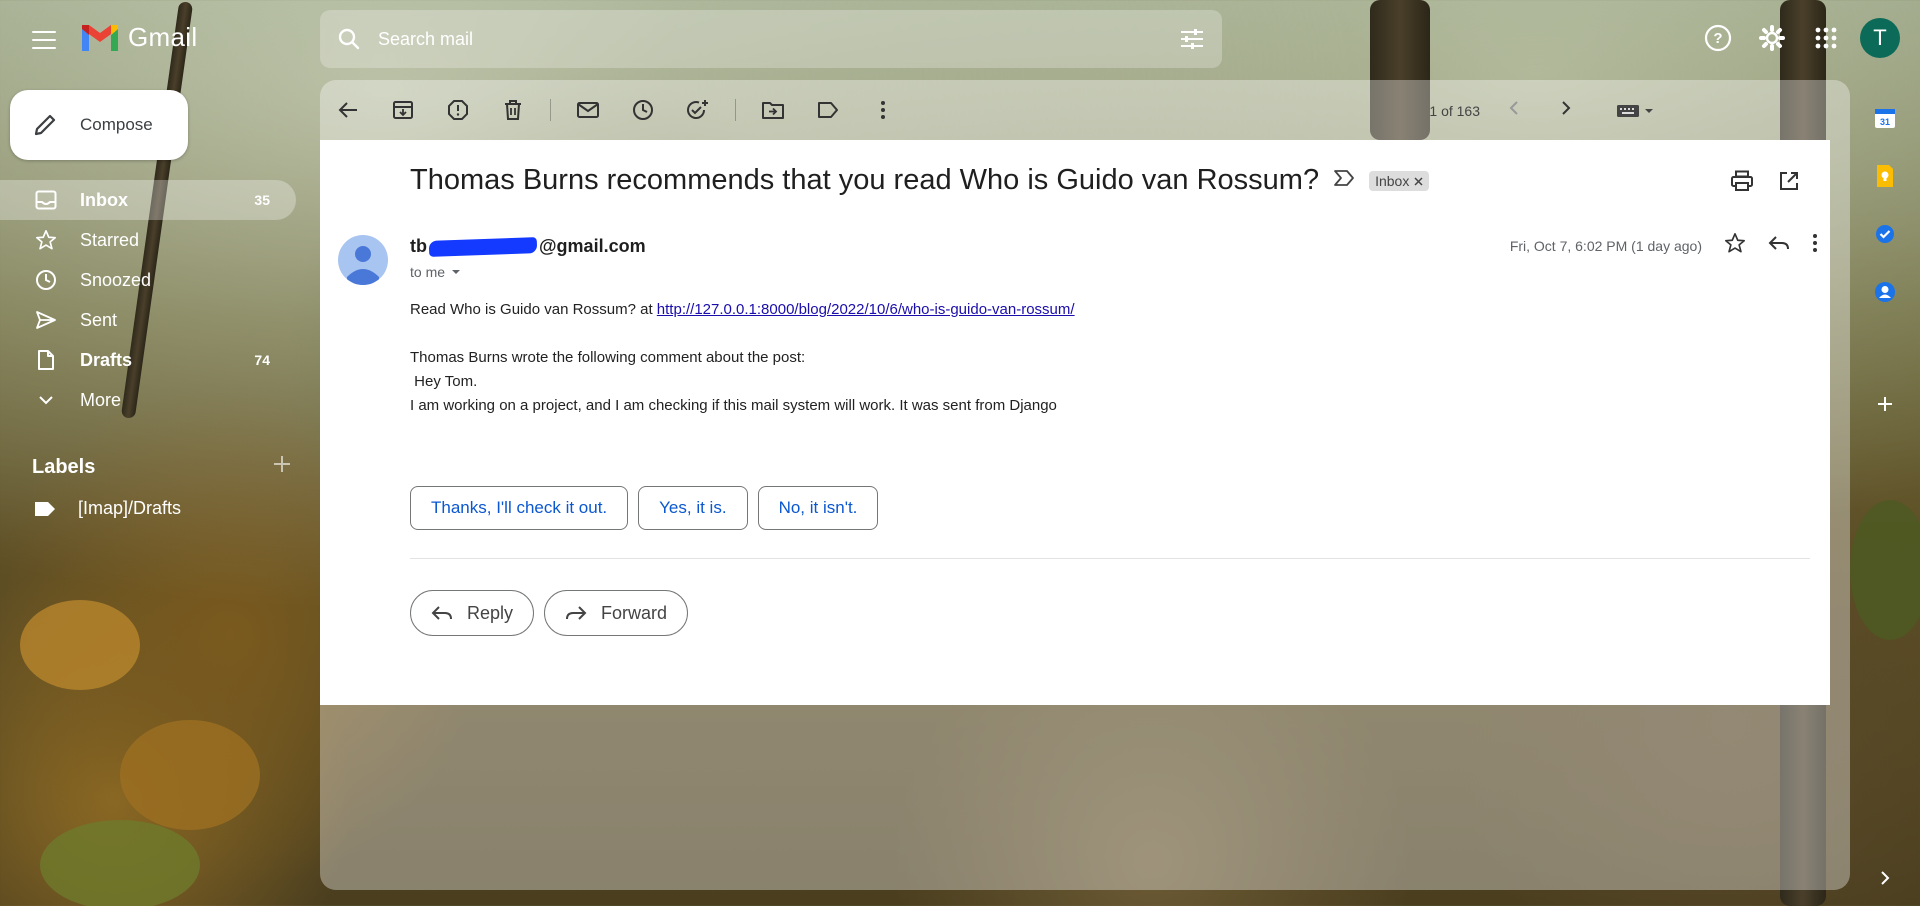  What do you see at coordinates (456, 272) in the screenshot?
I see `caret-down-icon` at bounding box center [456, 272].